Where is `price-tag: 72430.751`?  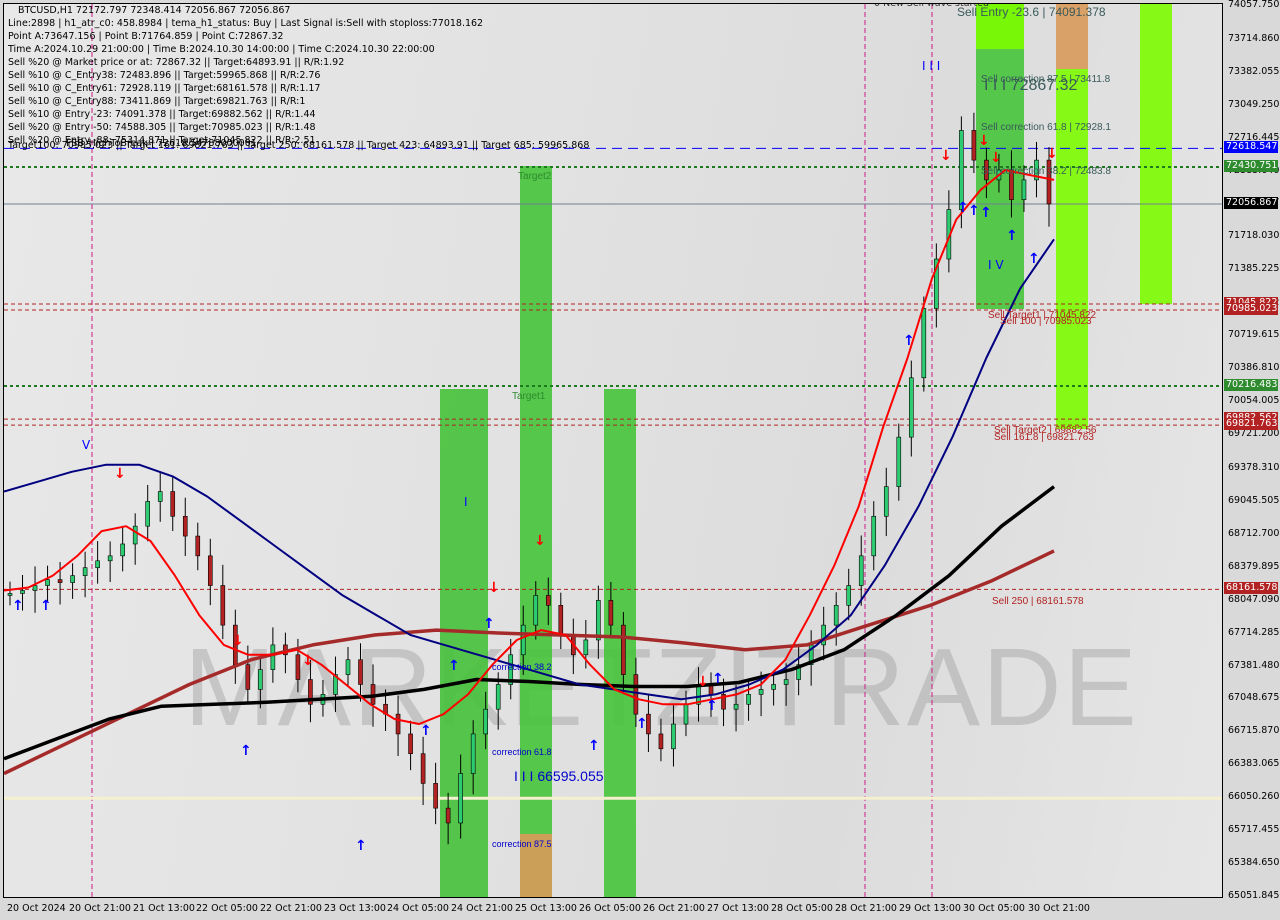
price-tag: 72430.751 is located at coordinates (1251, 165).